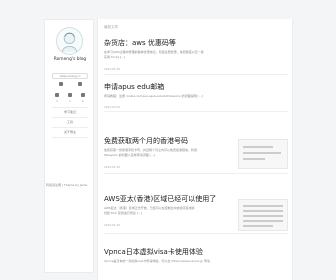  What do you see at coordinates (70, 132) in the screenshot?
I see `sidebar-item-about: 关于博主` at bounding box center [70, 132].